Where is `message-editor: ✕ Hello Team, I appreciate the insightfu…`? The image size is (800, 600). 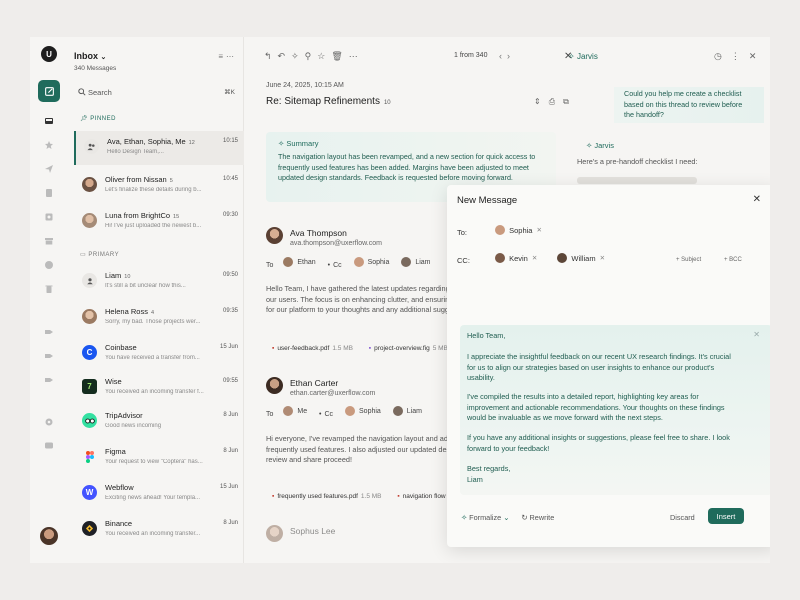
message-editor: ✕ Hello Team, I appreciate the insightfu… is located at coordinates (615, 410).